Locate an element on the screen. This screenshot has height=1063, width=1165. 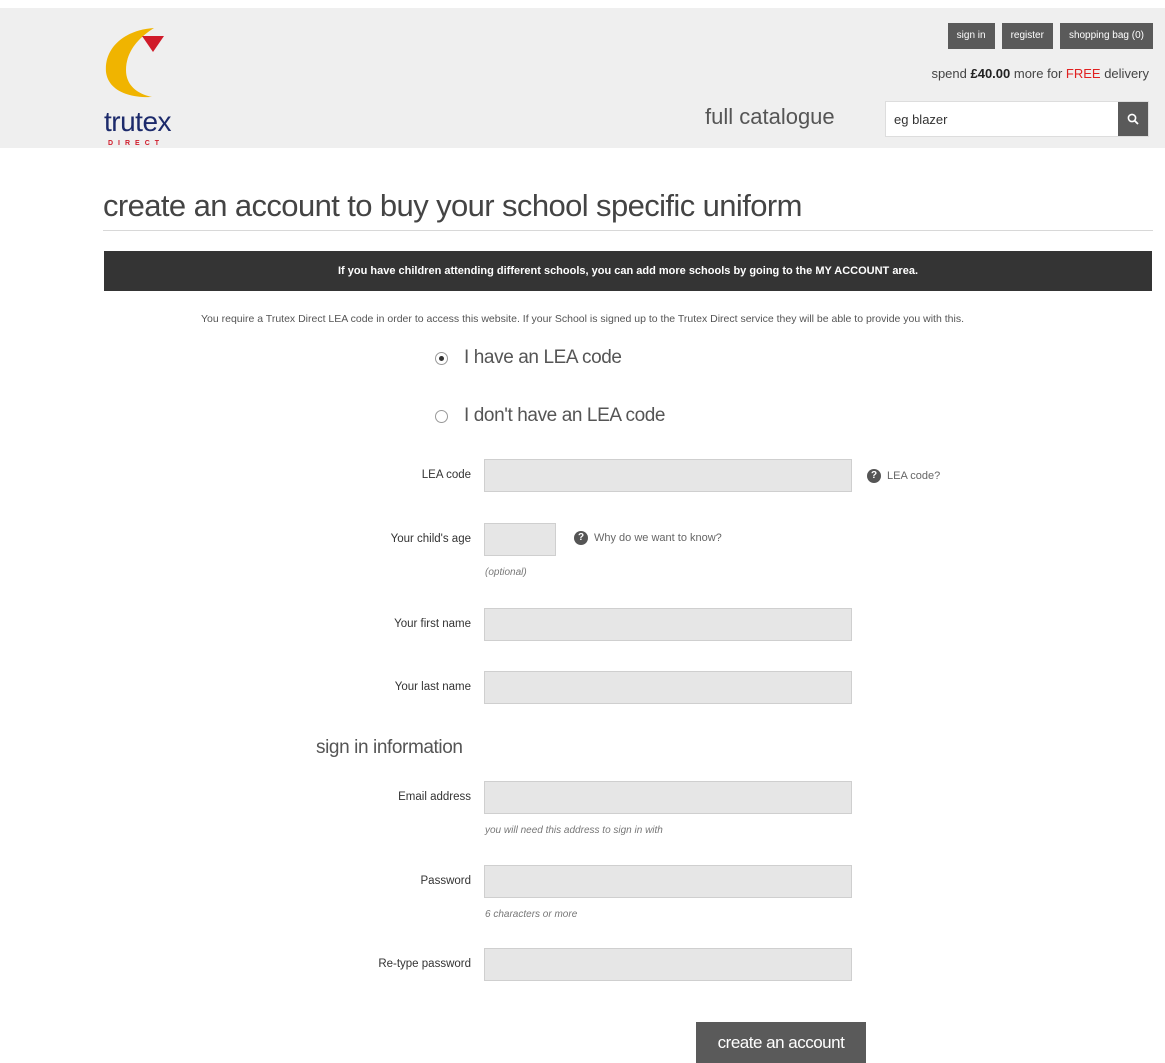
register-button: register is located at coordinates (1027, 36).